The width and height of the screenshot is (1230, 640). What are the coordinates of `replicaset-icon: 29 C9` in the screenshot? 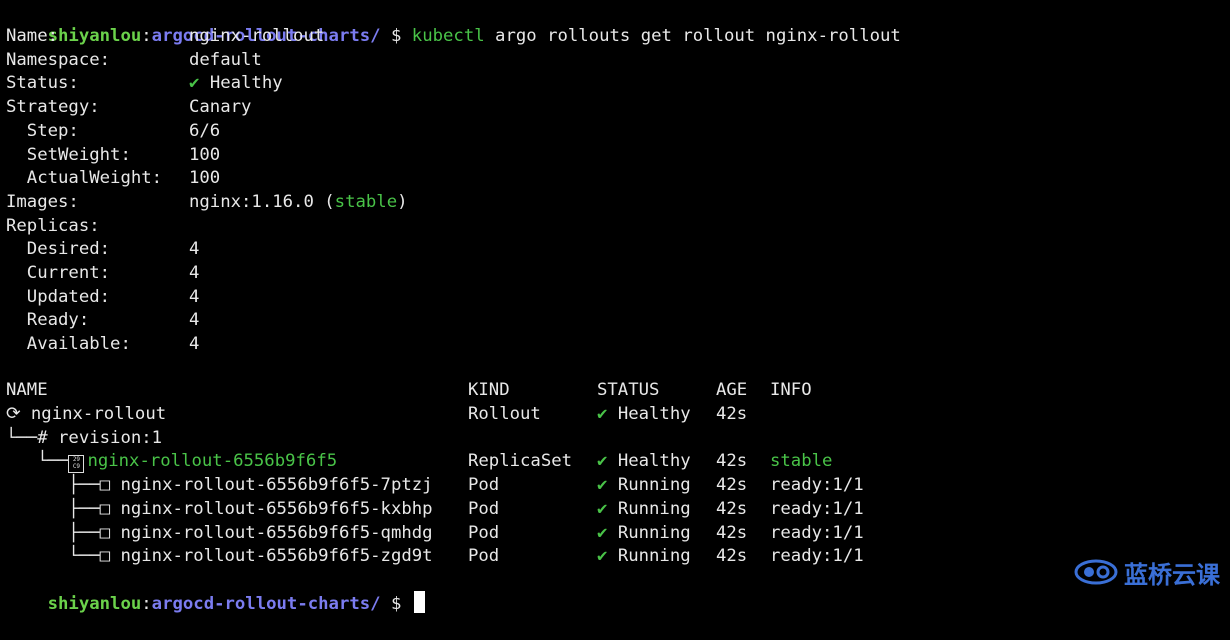 It's located at (76, 464).